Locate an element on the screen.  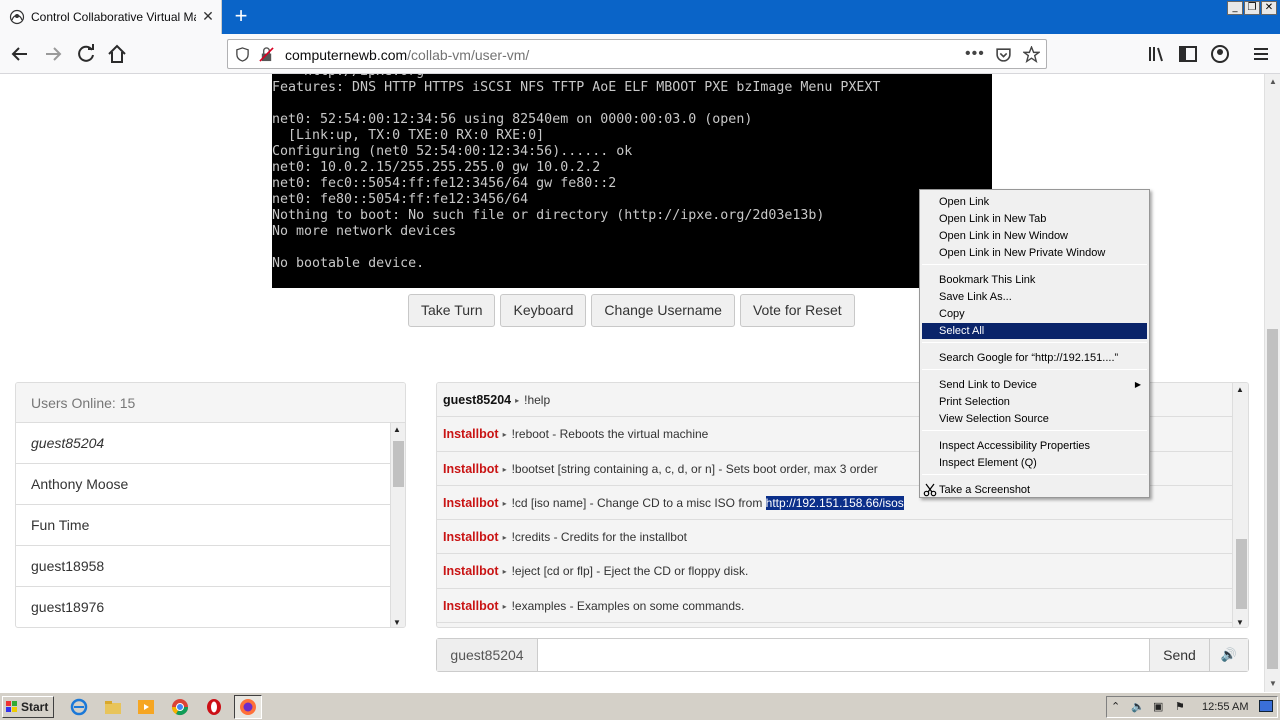
folder-icon is located at coordinates (113, 707).